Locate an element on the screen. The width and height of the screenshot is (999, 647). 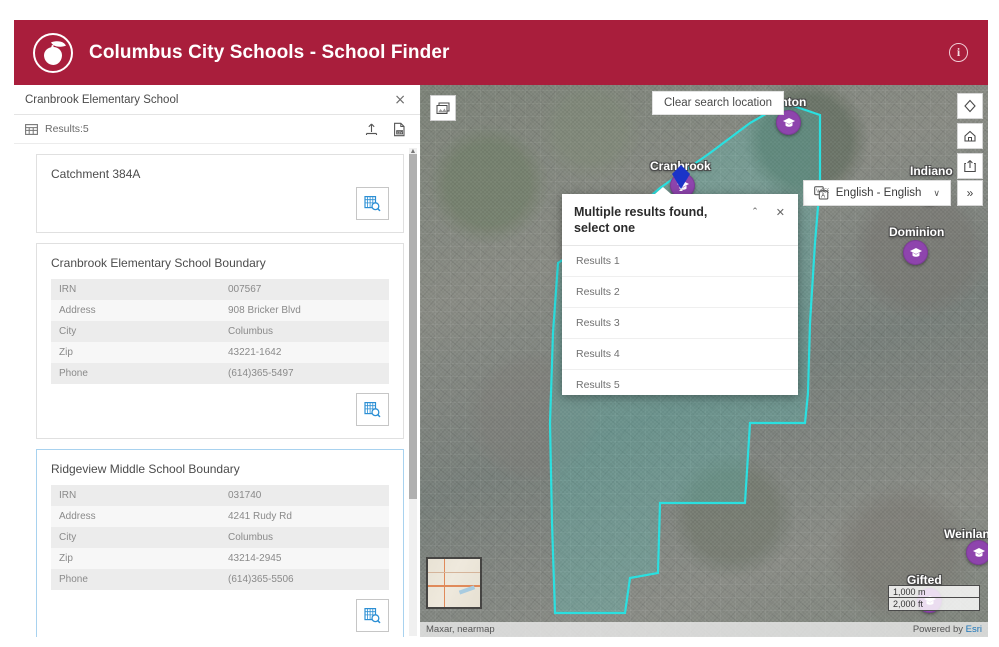
attr-value: 031740 is located at coordinates (304, 495).